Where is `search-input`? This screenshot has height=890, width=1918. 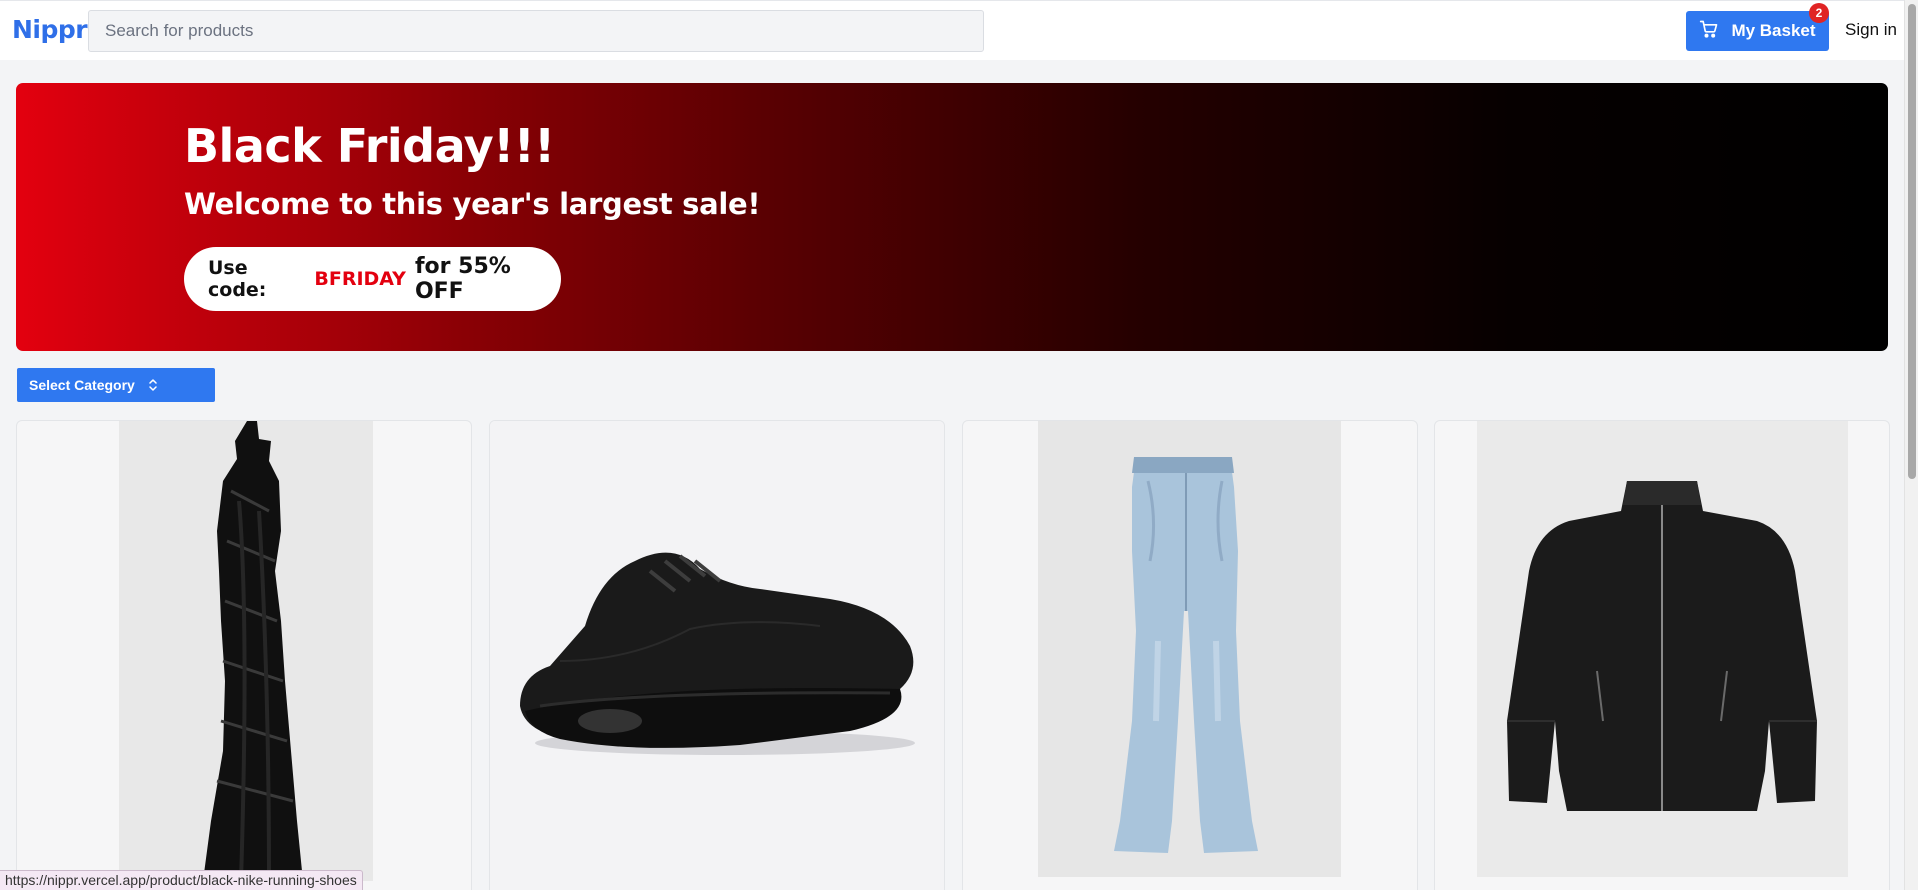 search-input is located at coordinates (536, 31).